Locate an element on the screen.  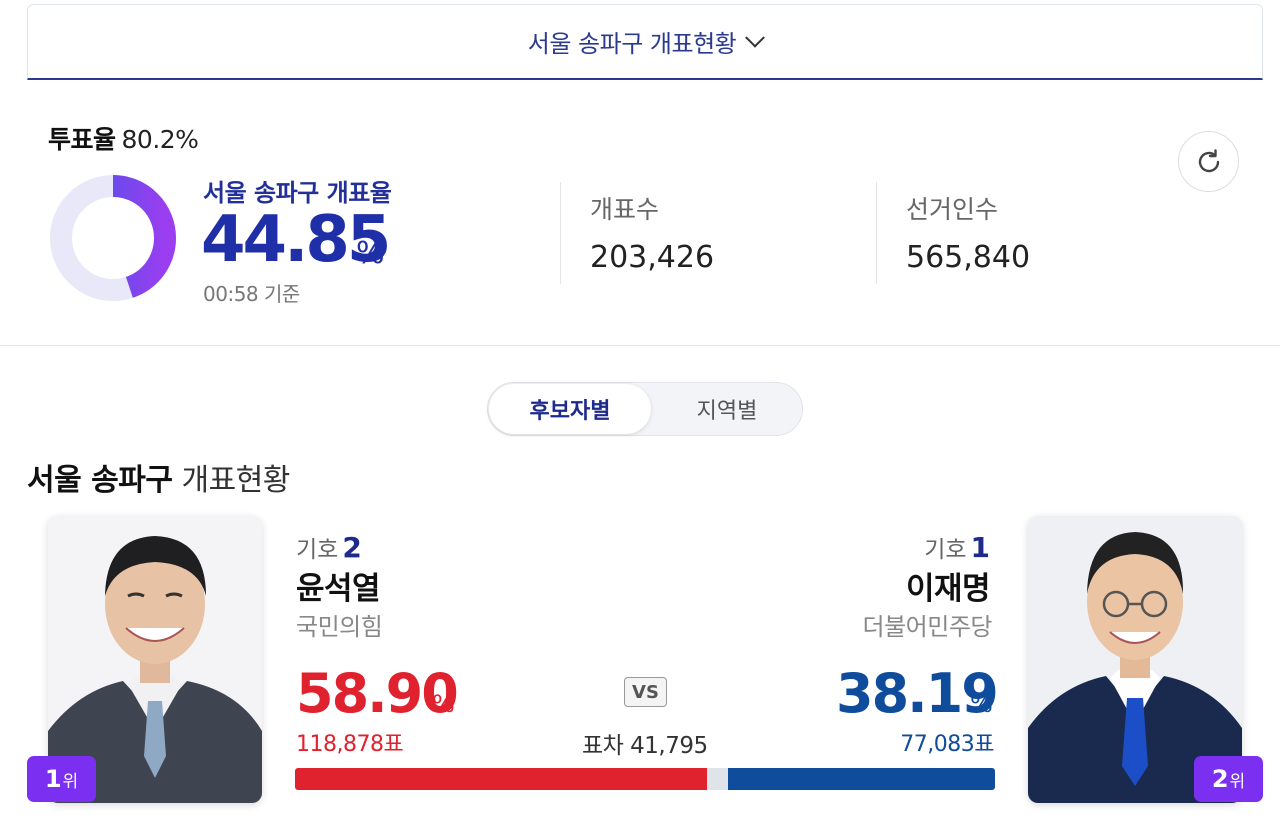
view-tabs: 후보자별 지역별 is located at coordinates (645, 409).